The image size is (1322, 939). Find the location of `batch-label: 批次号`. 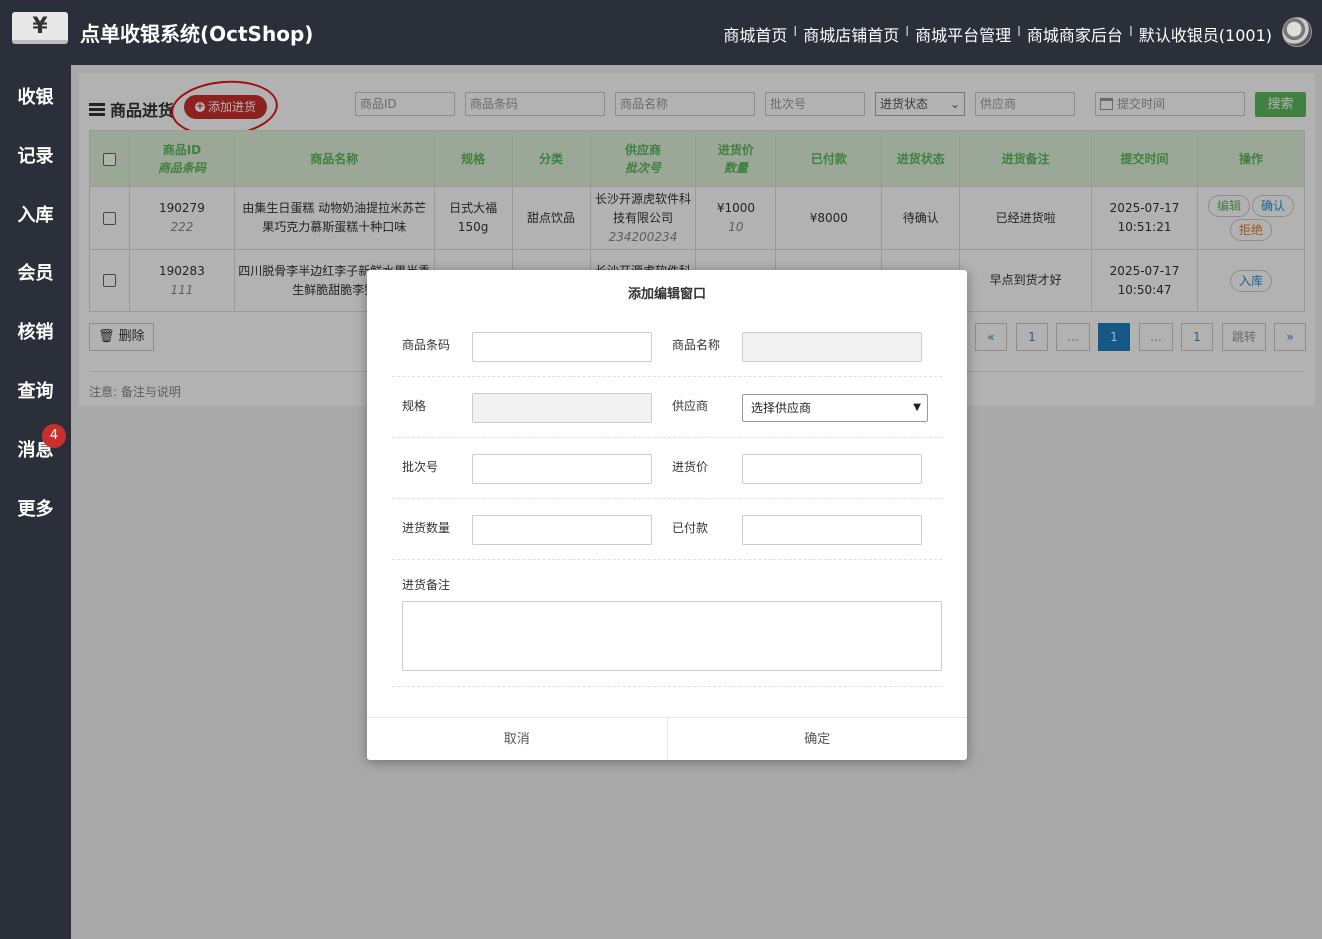

batch-label: 批次号 is located at coordinates (420, 467).